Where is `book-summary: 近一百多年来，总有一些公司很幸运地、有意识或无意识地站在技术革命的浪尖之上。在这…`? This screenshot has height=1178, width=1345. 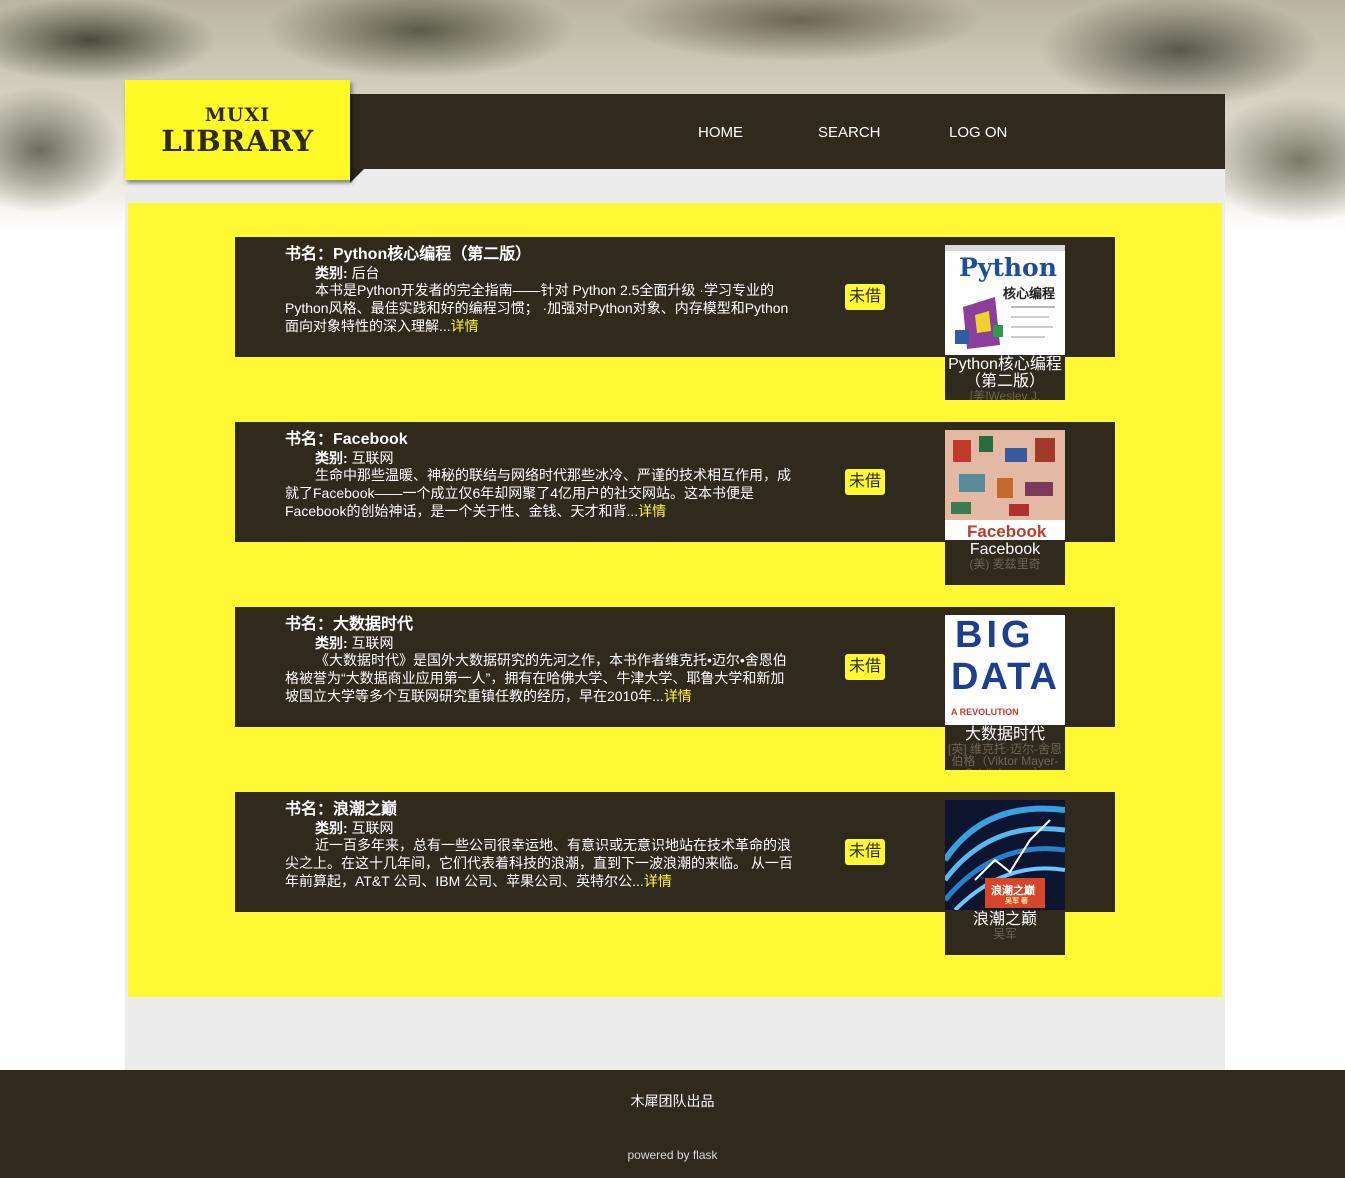
book-summary: 近一百多年来，总有一些公司很幸运地、有意识或无意识地站在技术革命的浪尖之上。在这… is located at coordinates (541, 863).